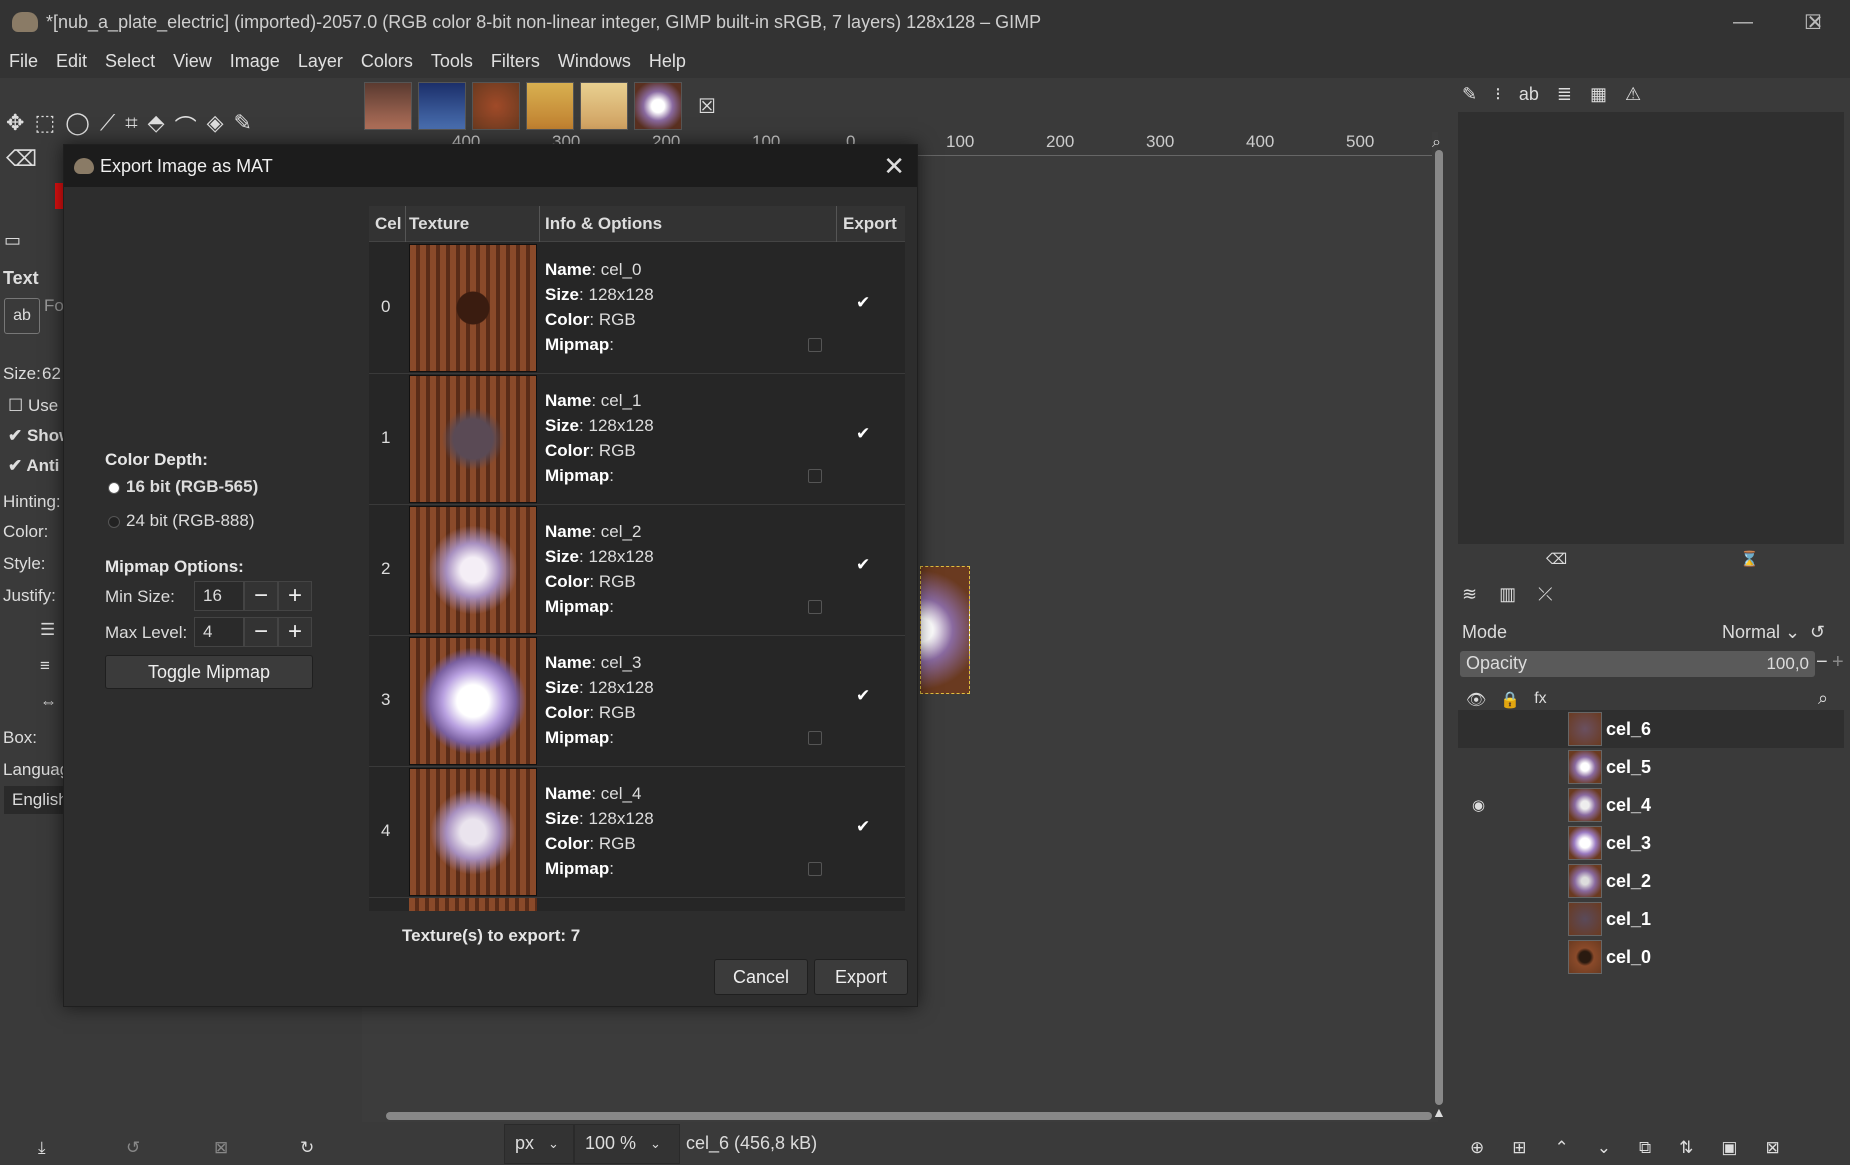  What do you see at coordinates (894, 166) in the screenshot?
I see `close-icon: ✕` at bounding box center [894, 166].